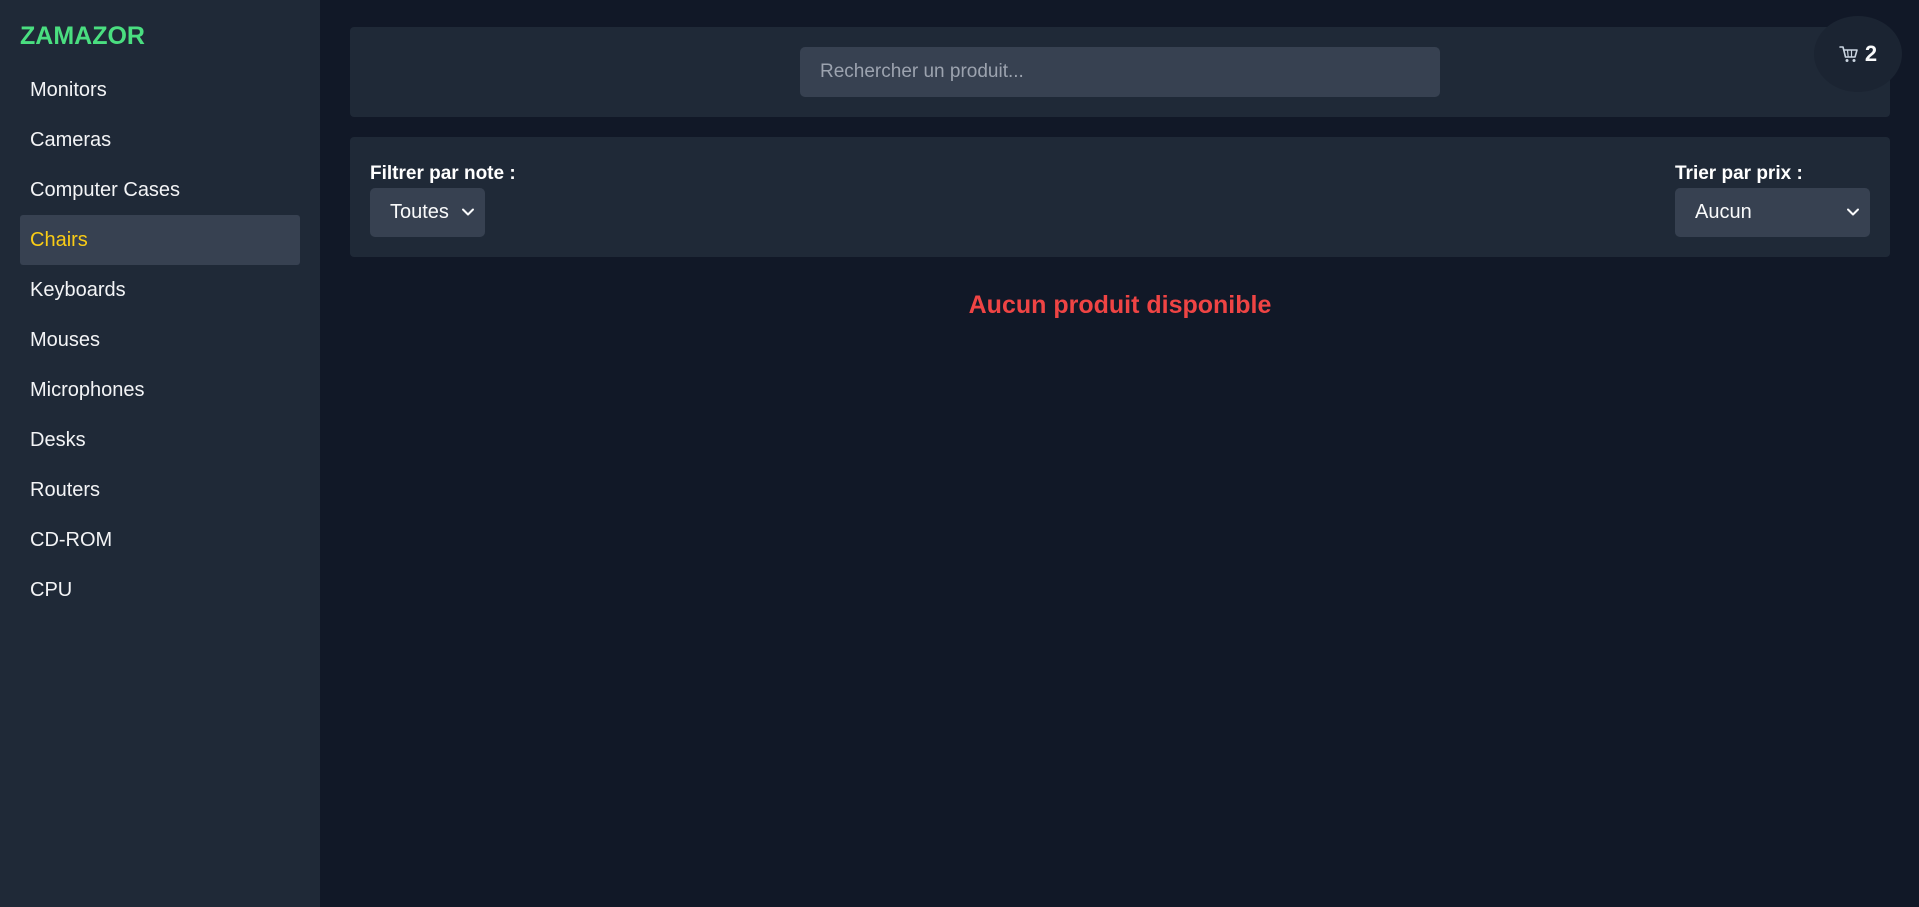 The image size is (1919, 907). Describe the element at coordinates (160, 290) in the screenshot. I see `sidebar-item-keyboards: Keyboards` at that location.